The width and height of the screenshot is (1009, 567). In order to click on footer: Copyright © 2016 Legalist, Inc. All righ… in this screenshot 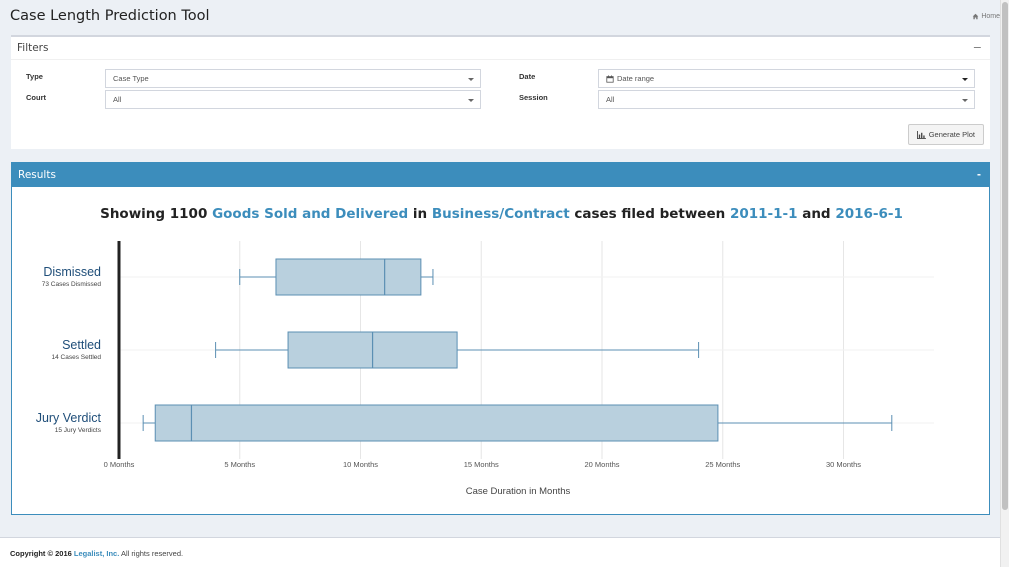, I will do `click(500, 552)`.